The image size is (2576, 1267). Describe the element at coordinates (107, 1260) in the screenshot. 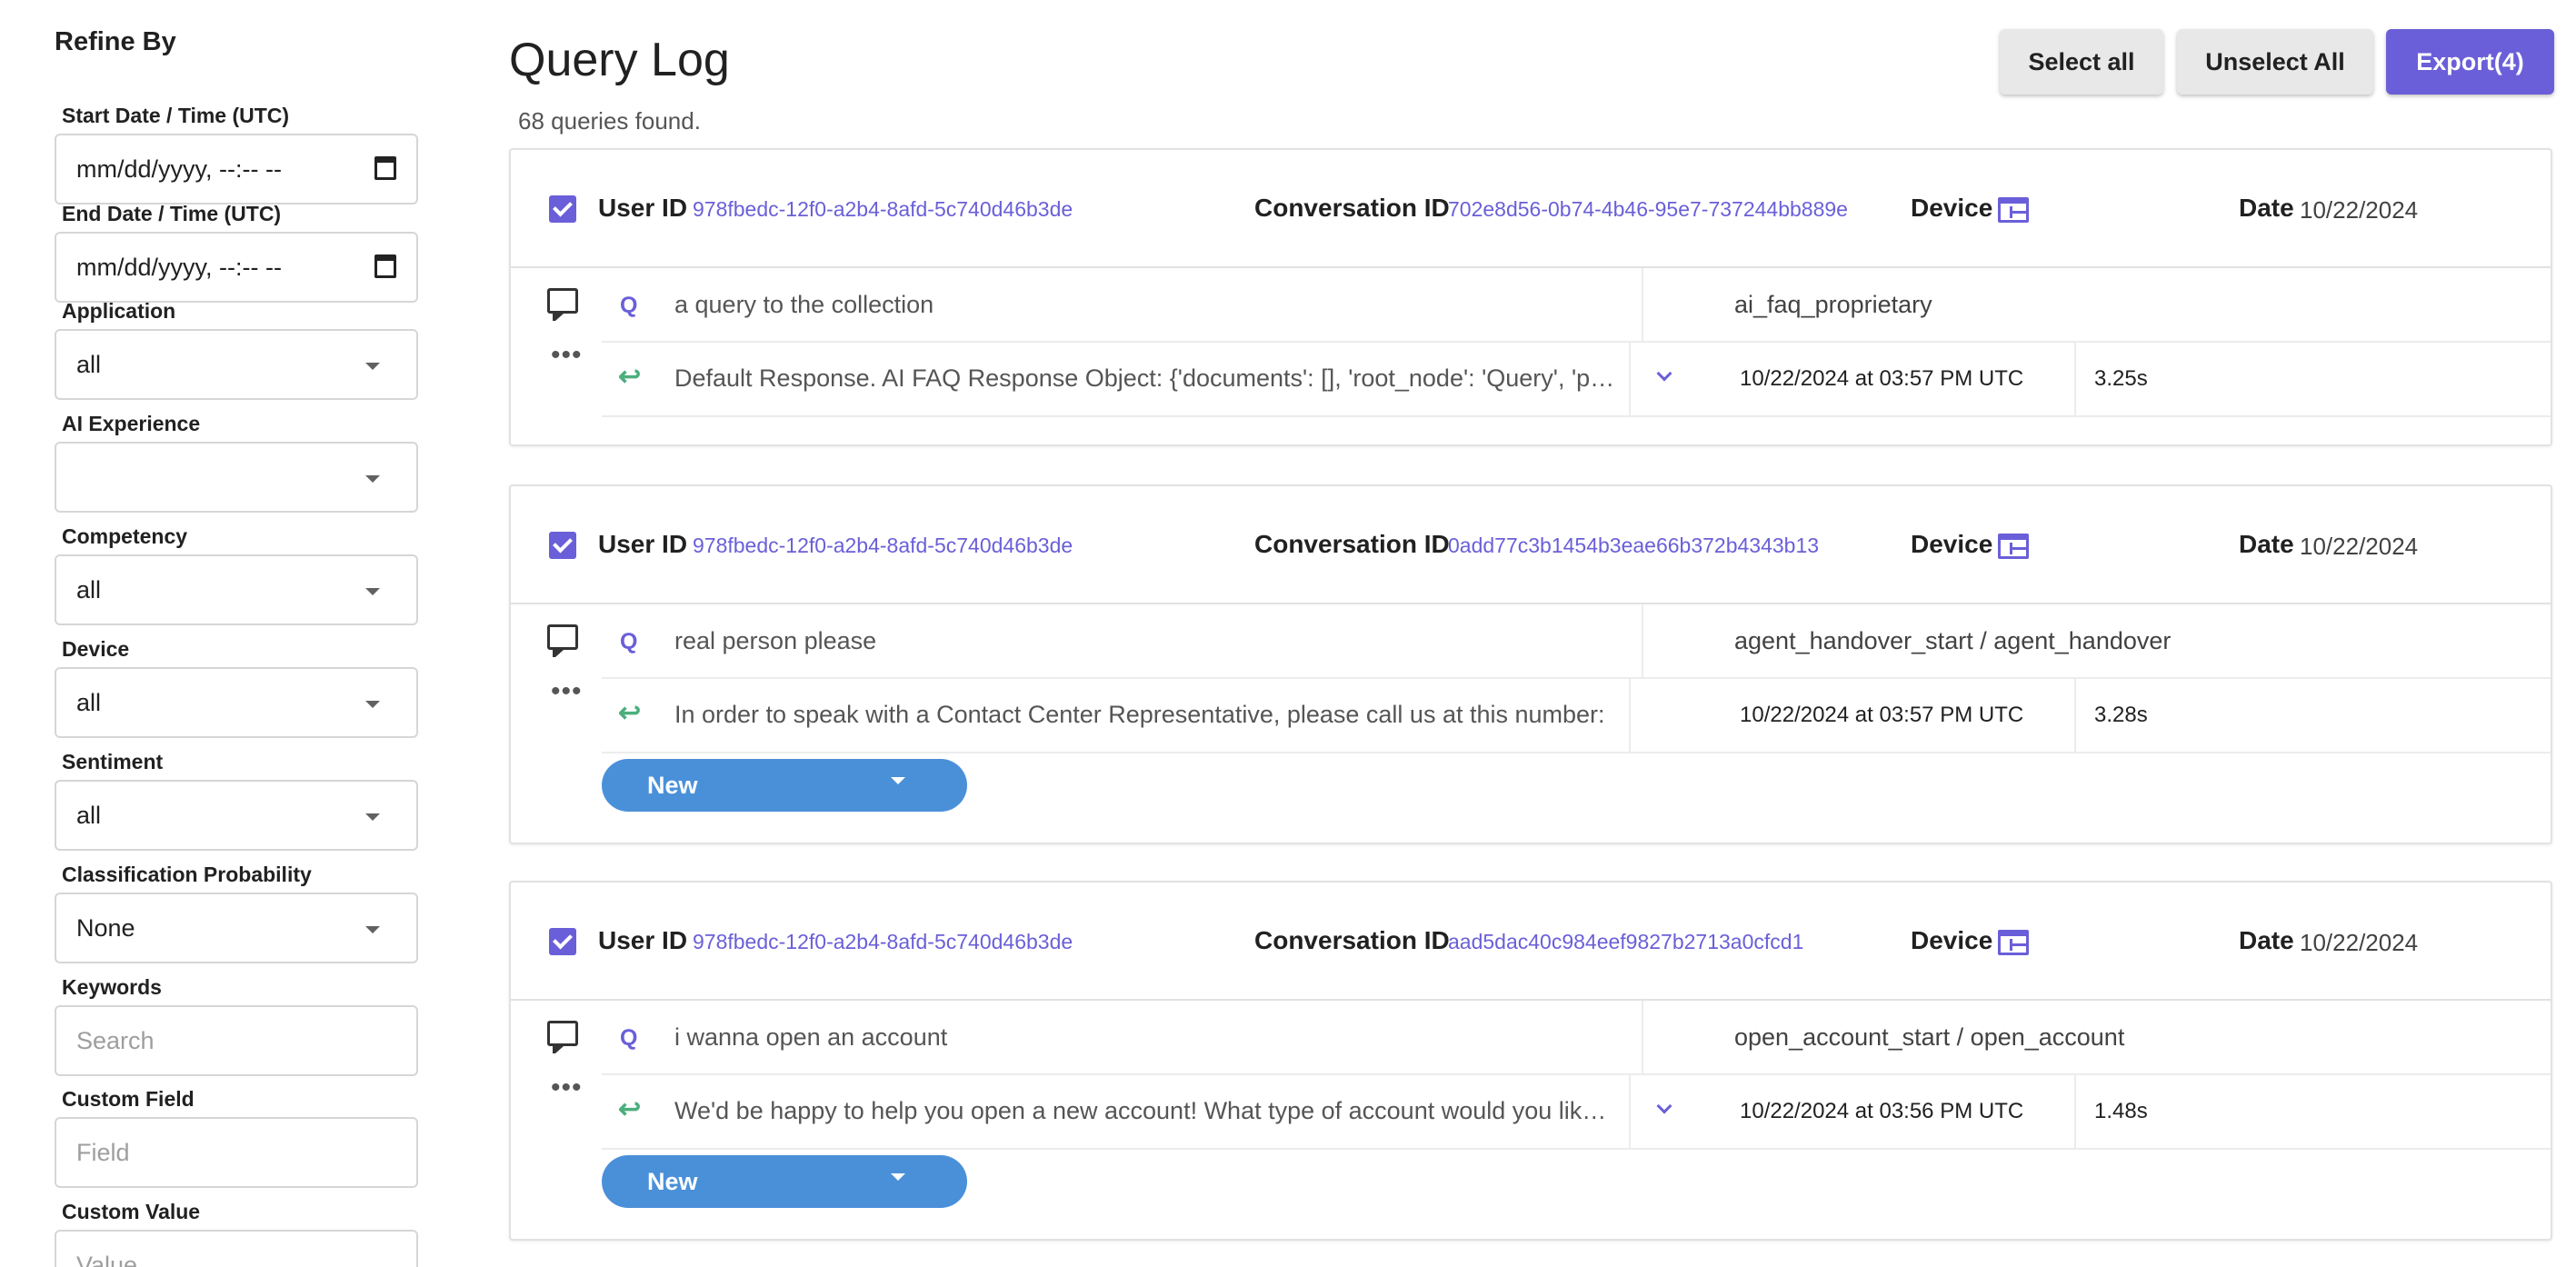

I see `custom-value-placeholder: Value` at that location.